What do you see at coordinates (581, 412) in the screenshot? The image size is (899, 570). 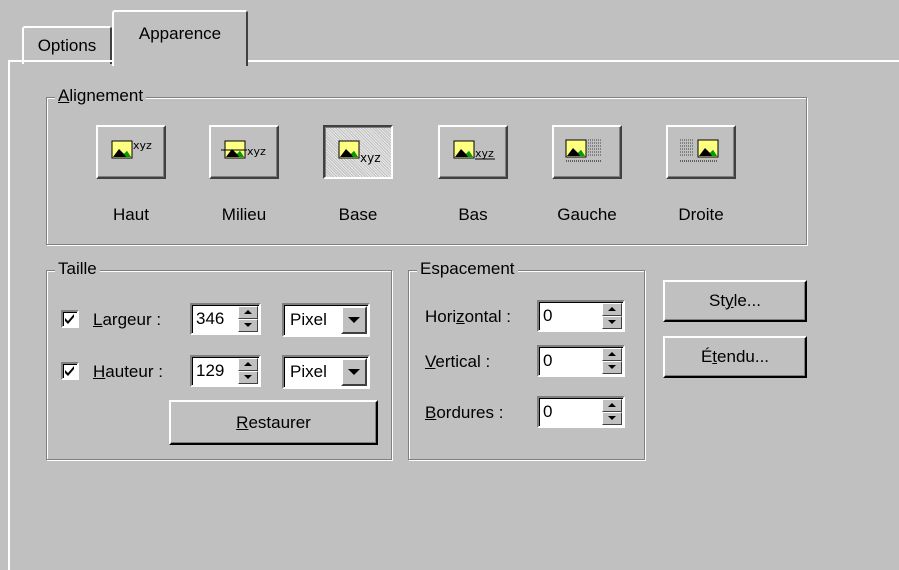 I see `borders-spin-field: 0` at bounding box center [581, 412].